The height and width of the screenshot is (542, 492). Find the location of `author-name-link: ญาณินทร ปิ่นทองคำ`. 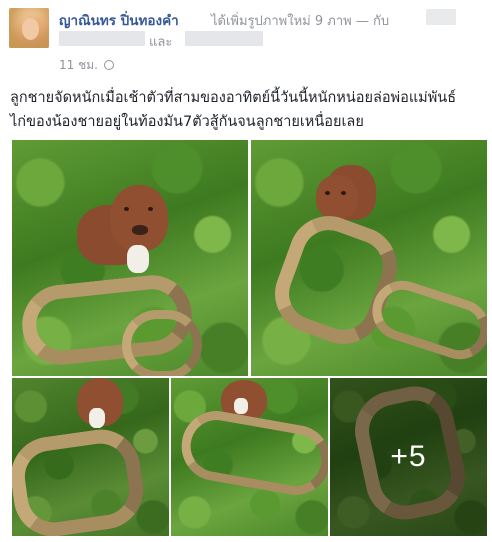

author-name-link: ญาณินทร ปิ่นทองคำ is located at coordinates (119, 20).